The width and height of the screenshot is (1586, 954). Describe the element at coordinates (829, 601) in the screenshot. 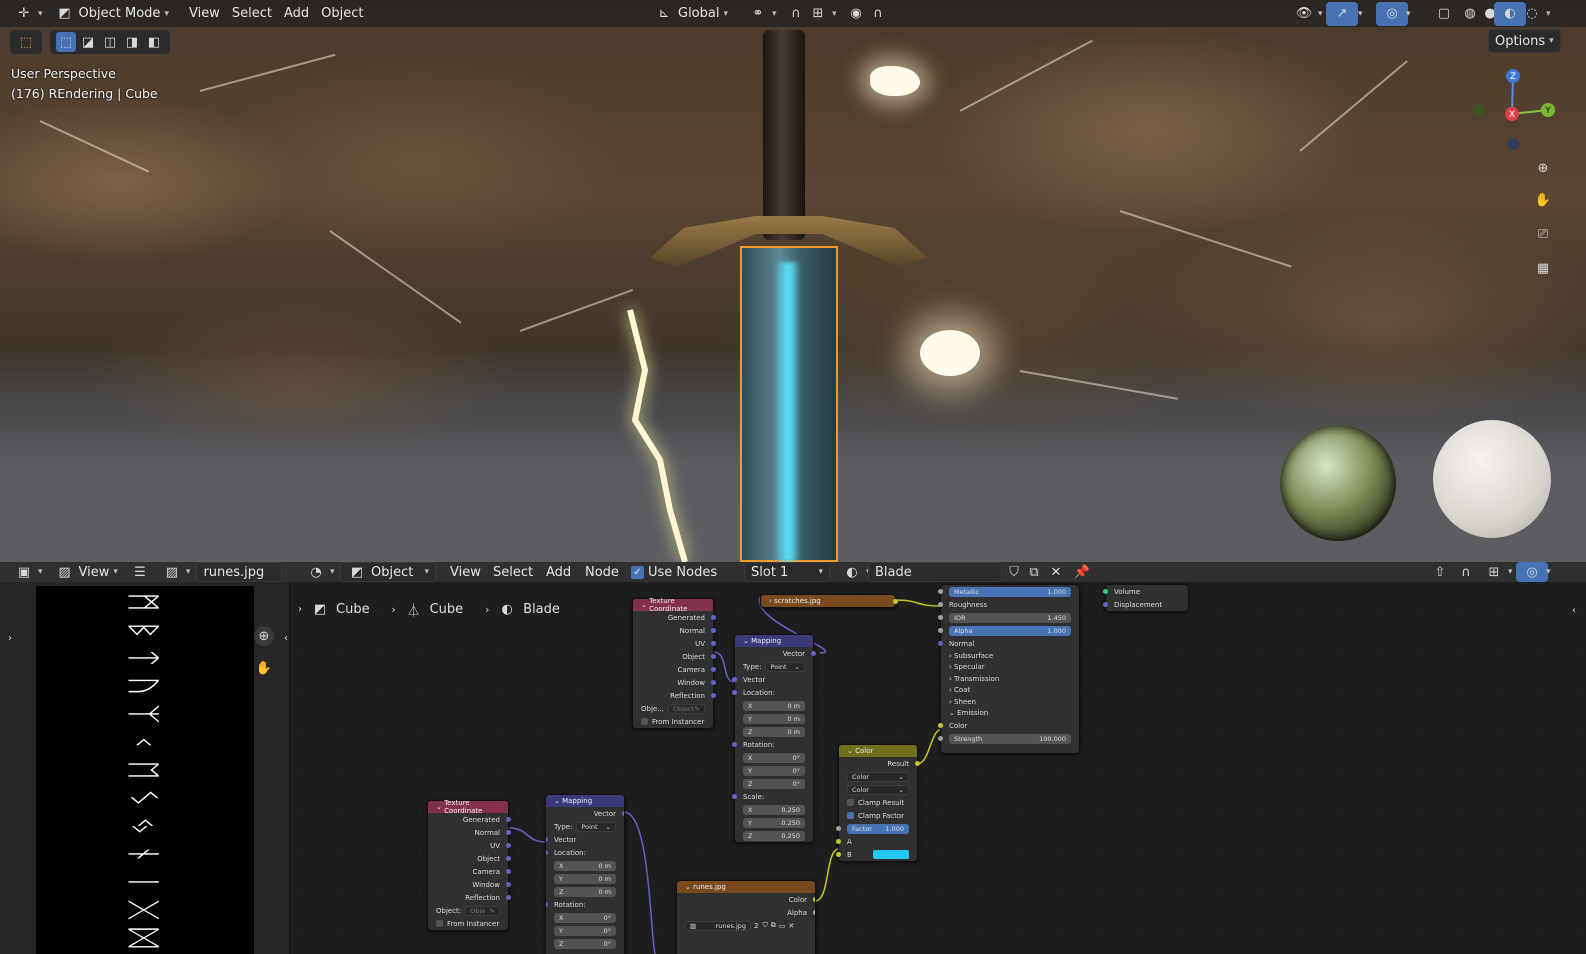

I see `node-scratches-image: › scratches.jpg` at that location.